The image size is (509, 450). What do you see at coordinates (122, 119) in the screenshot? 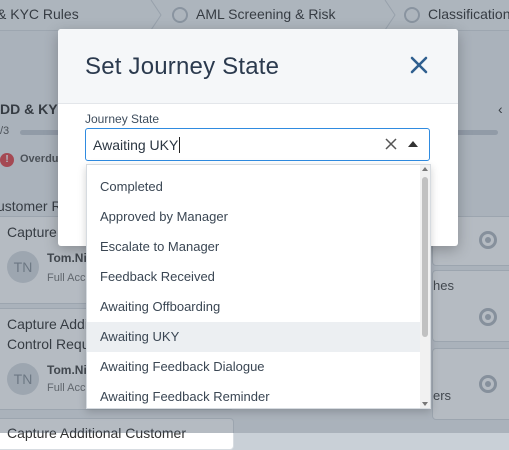
I see `journey-state-label: Journey State` at bounding box center [122, 119].